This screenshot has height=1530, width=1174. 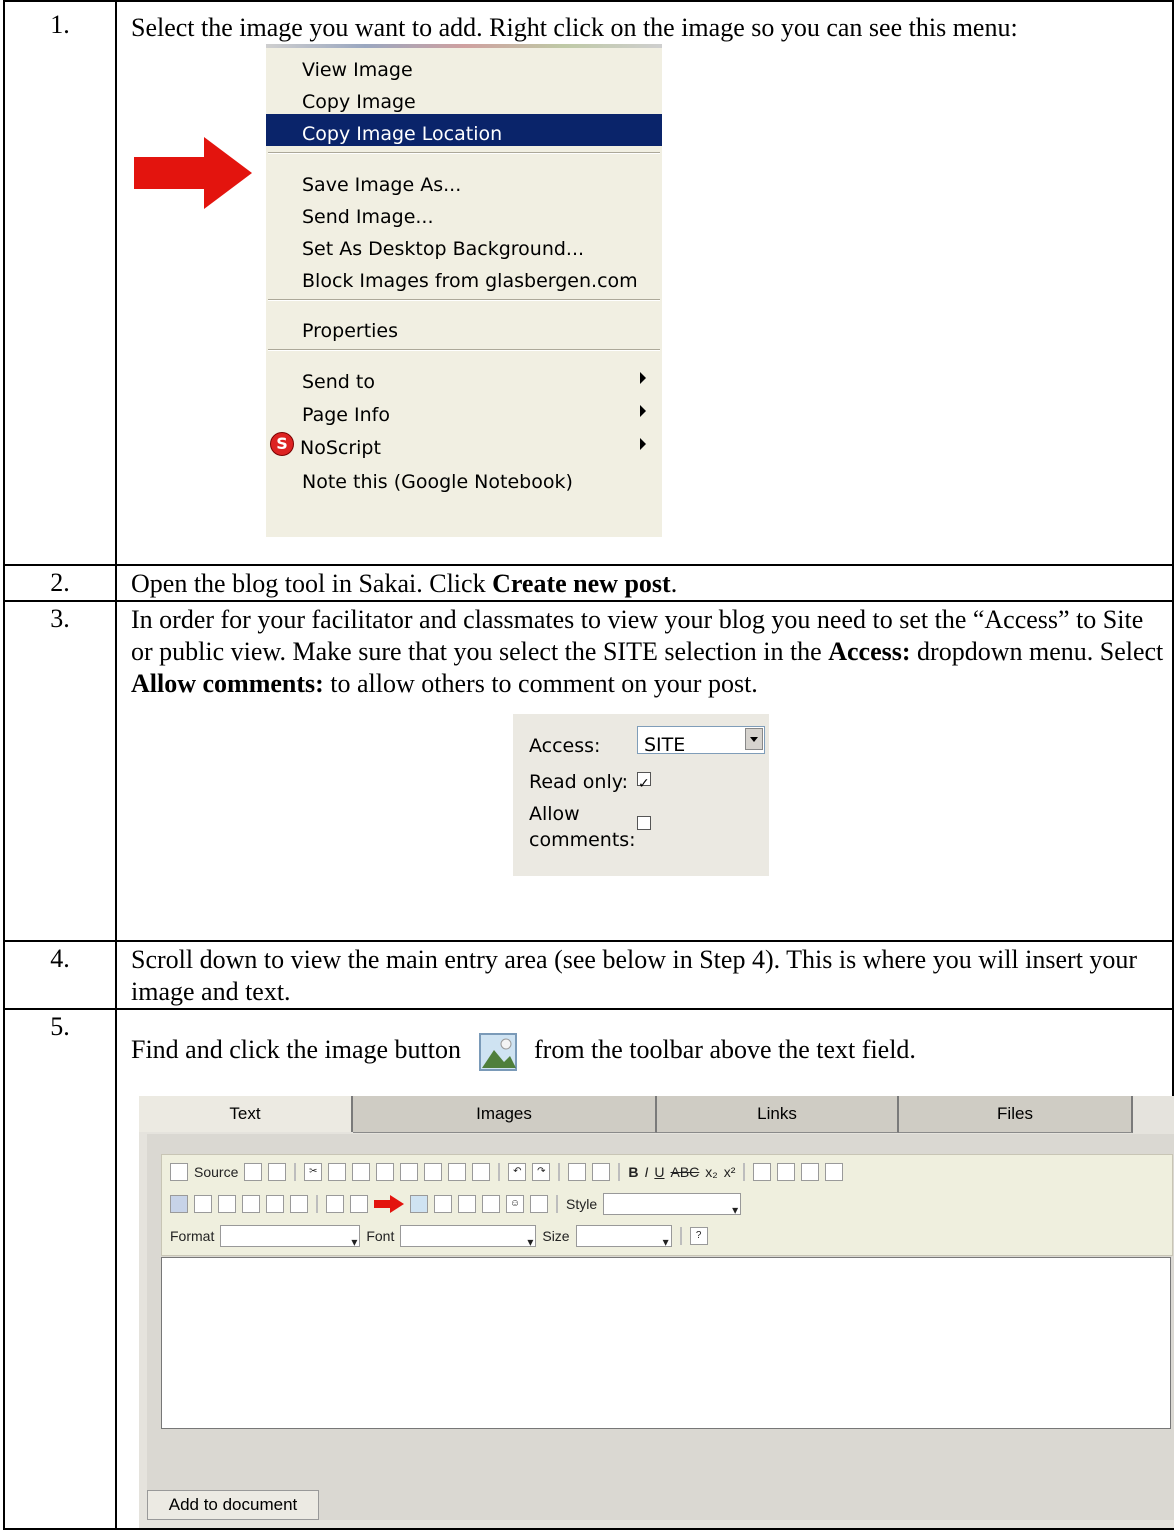 What do you see at coordinates (464, 378) in the screenshot?
I see `menu-item-send-to: Send to` at bounding box center [464, 378].